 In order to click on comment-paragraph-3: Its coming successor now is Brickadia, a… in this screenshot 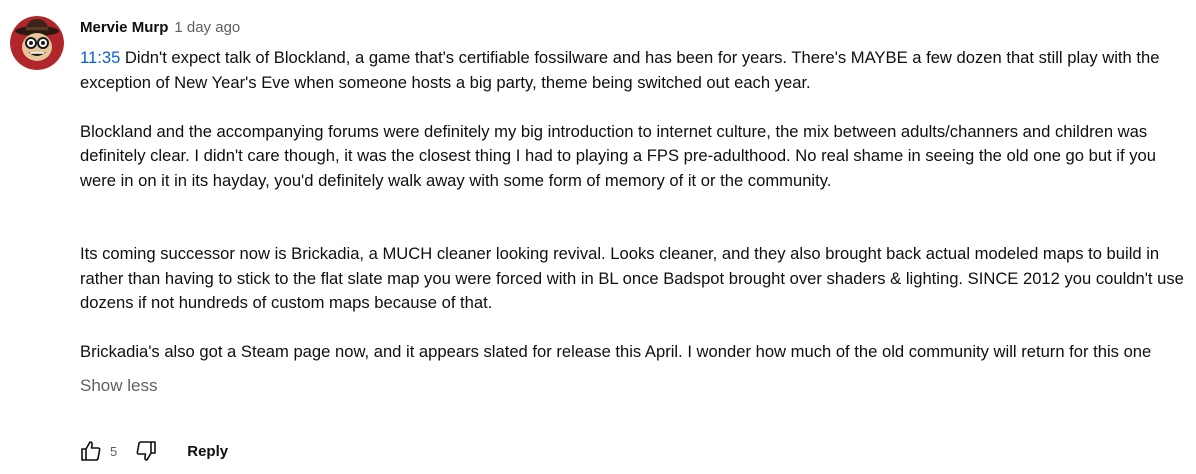, I will do `click(632, 278)`.